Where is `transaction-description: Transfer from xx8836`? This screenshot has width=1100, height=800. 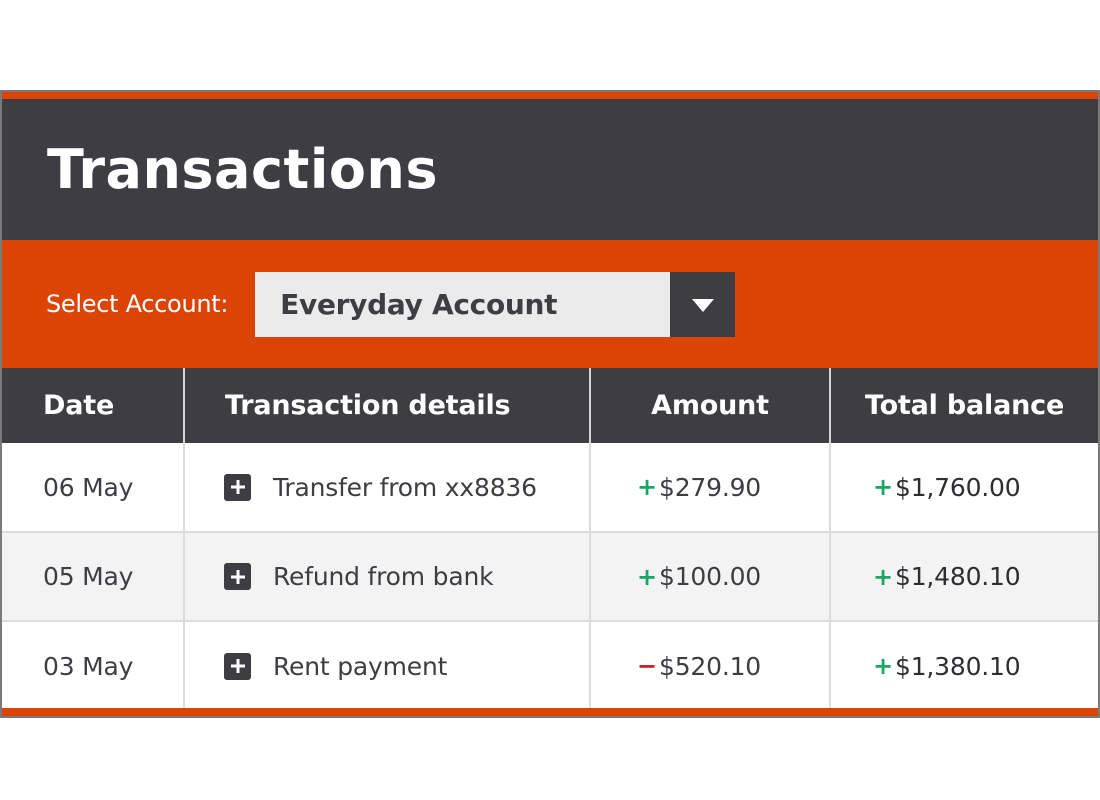
transaction-description: Transfer from xx8836 is located at coordinates (405, 487).